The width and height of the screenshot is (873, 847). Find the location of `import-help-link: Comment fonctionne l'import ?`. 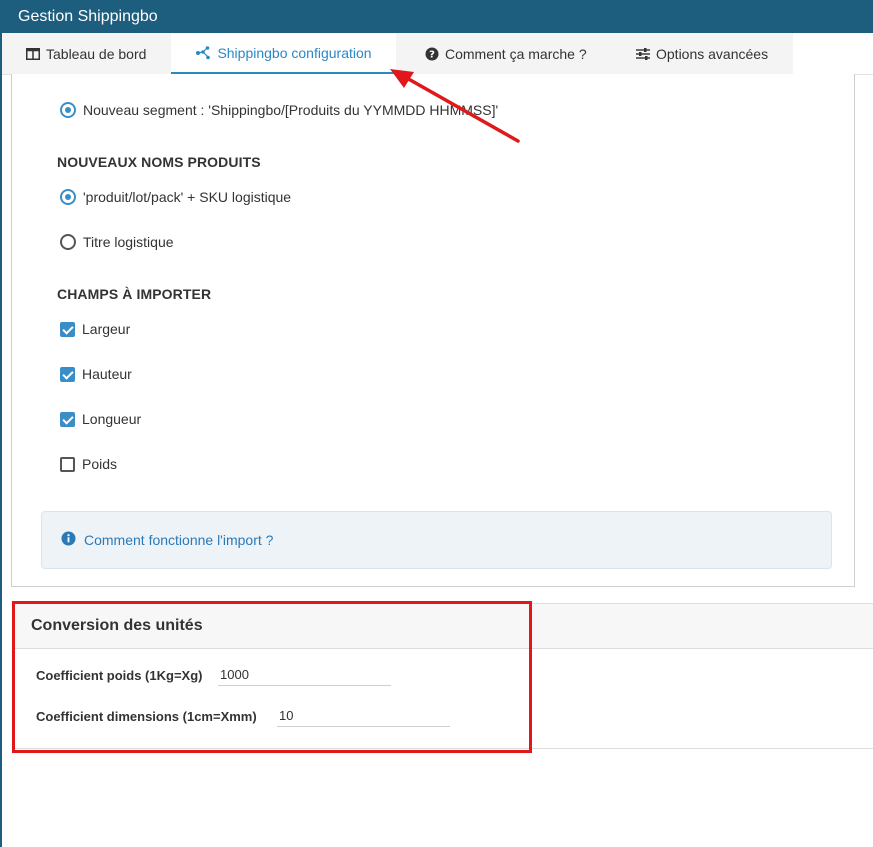

import-help-link: Comment fonctionne l'import ? is located at coordinates (178, 540).